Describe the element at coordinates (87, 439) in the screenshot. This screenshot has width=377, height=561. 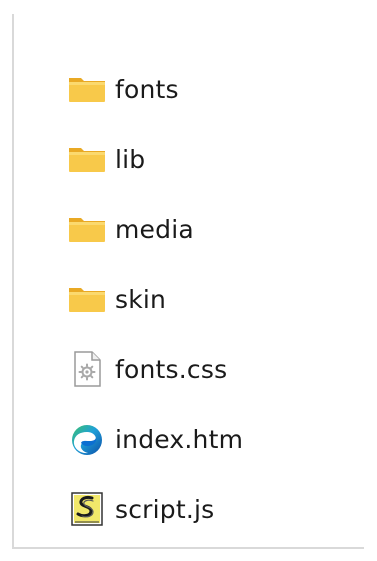
I see `edge-browser-icon` at that location.